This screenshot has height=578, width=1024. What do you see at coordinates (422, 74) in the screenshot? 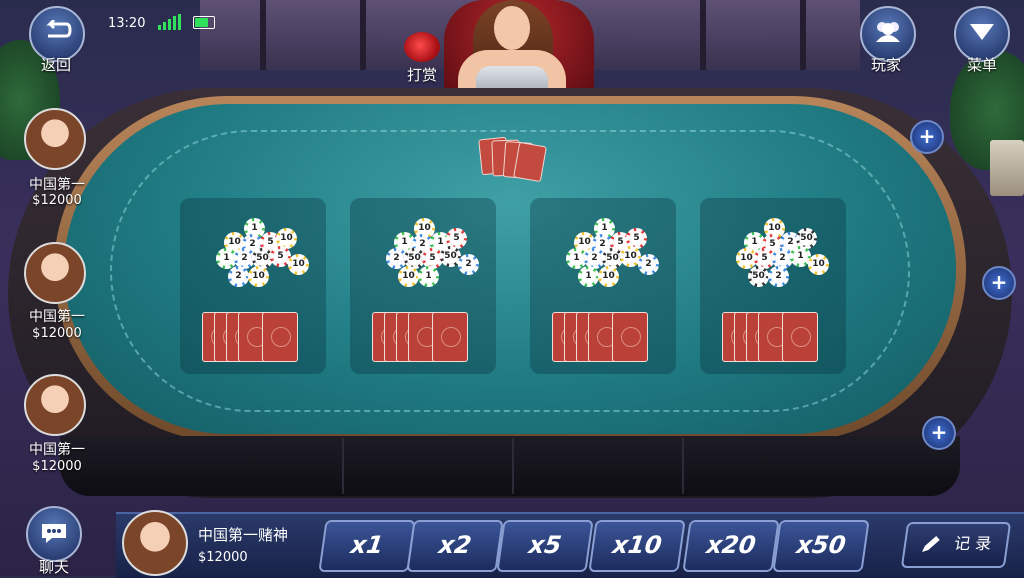
I see `tip-label: 打赏` at bounding box center [422, 74].